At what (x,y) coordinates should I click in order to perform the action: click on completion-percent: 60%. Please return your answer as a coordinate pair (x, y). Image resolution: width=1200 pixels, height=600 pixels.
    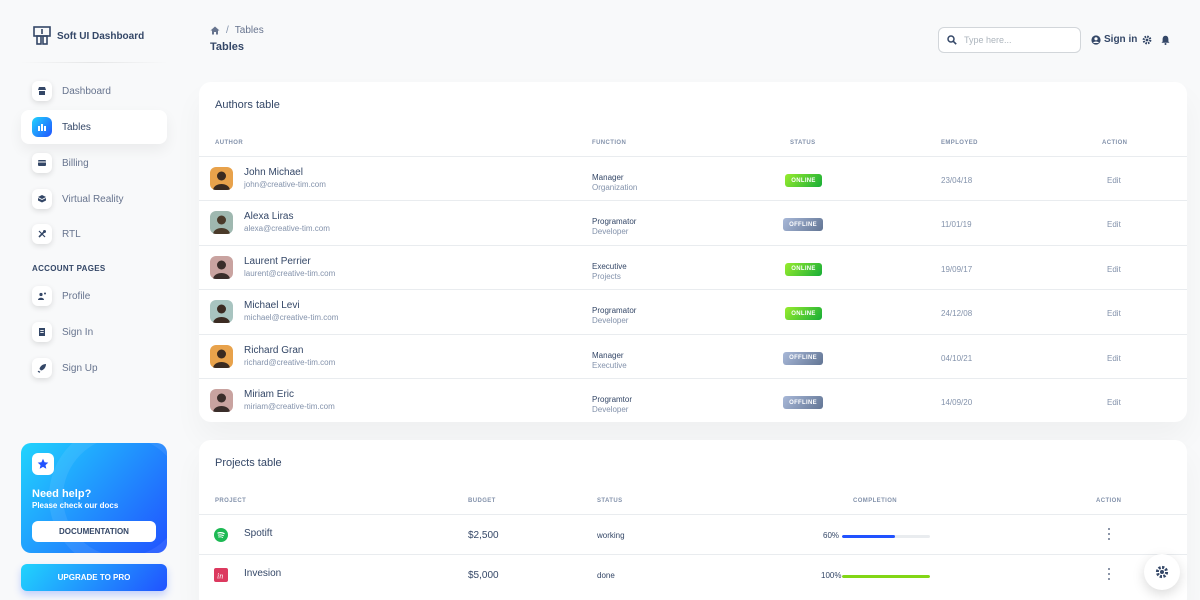
    Looking at the image, I should click on (831, 535).